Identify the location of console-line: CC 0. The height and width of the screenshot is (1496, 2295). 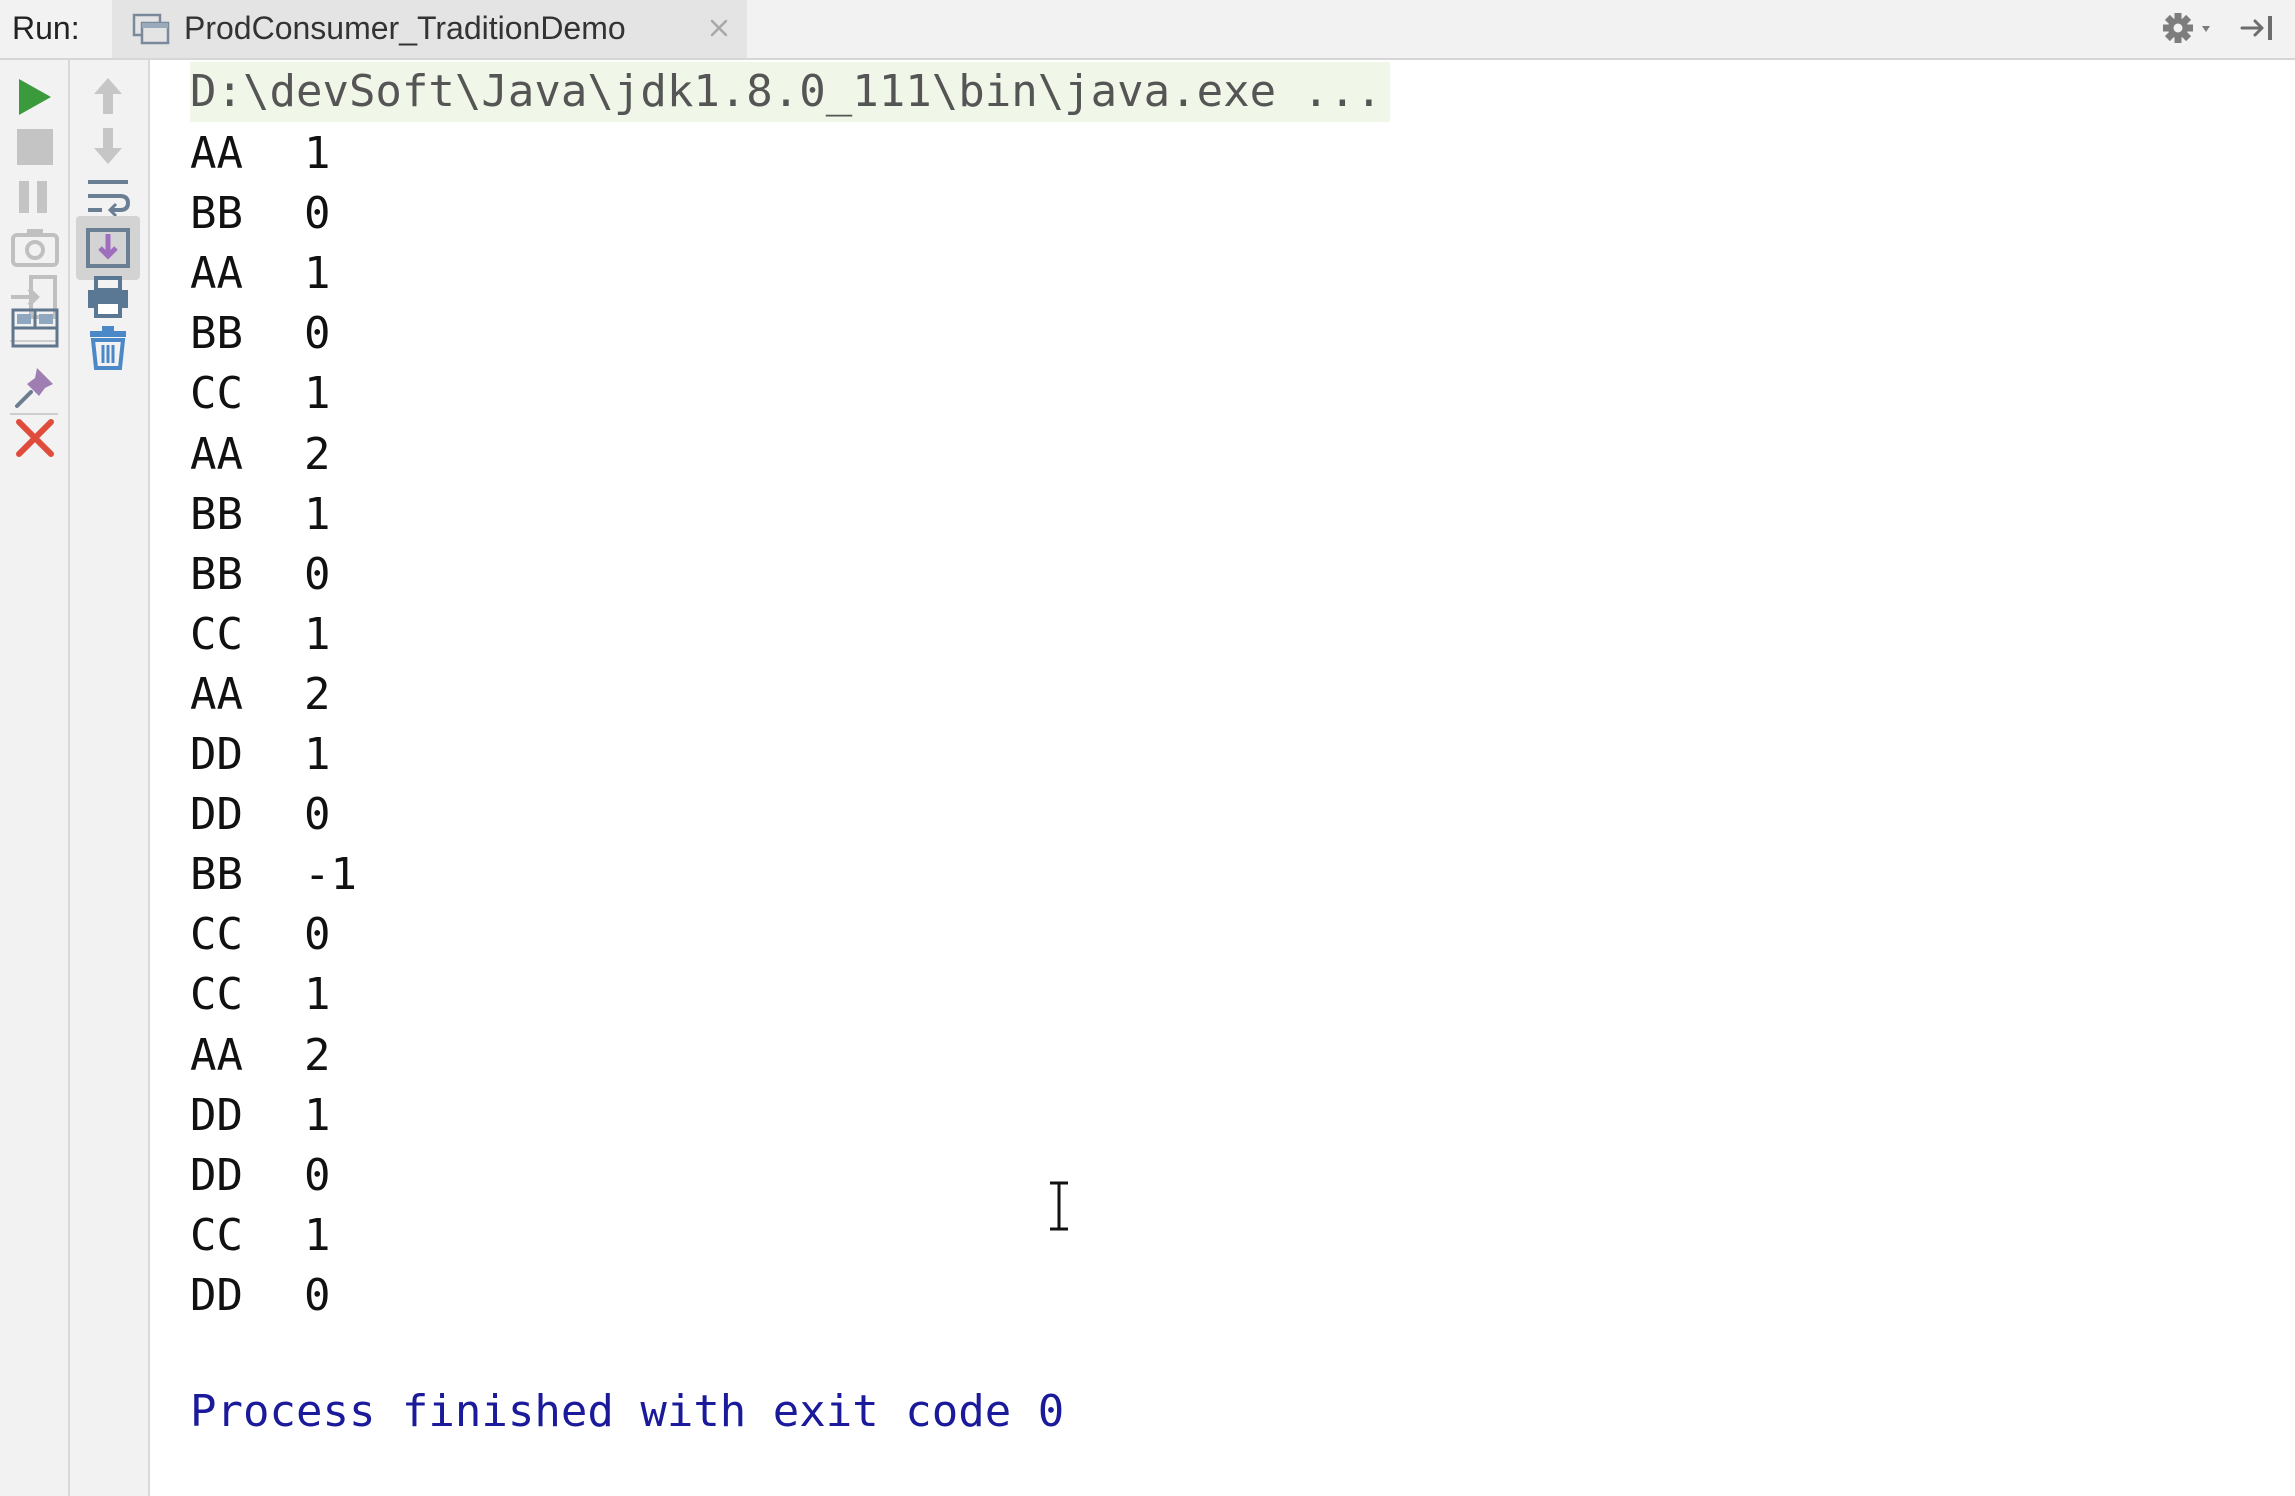
(260, 935).